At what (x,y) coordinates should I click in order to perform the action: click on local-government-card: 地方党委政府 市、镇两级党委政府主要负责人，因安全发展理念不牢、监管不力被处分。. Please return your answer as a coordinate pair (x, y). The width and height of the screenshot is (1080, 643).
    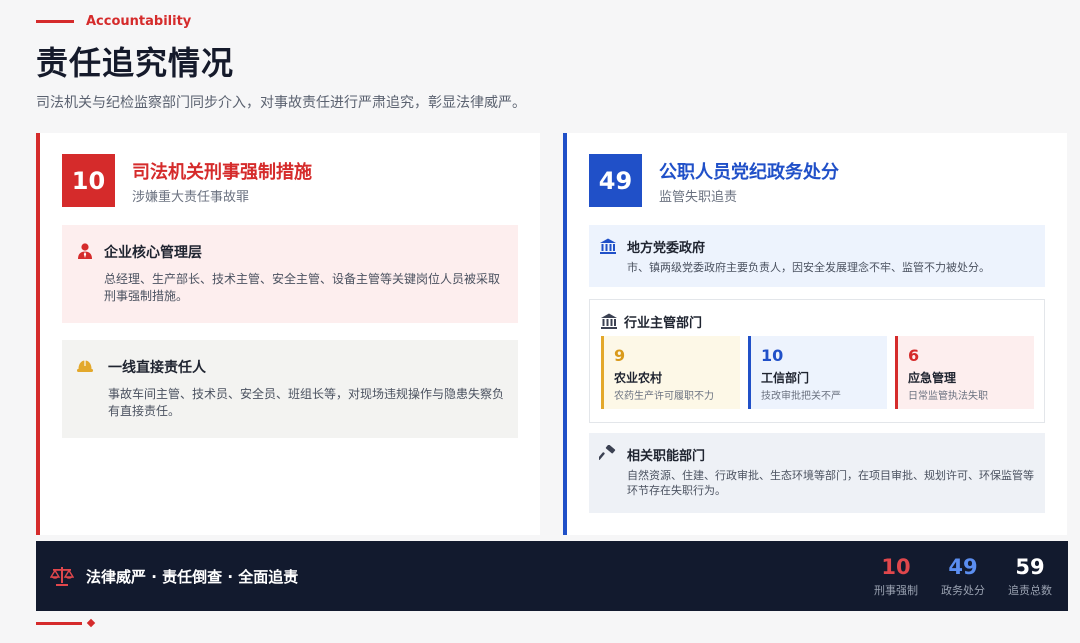
    Looking at the image, I should click on (817, 256).